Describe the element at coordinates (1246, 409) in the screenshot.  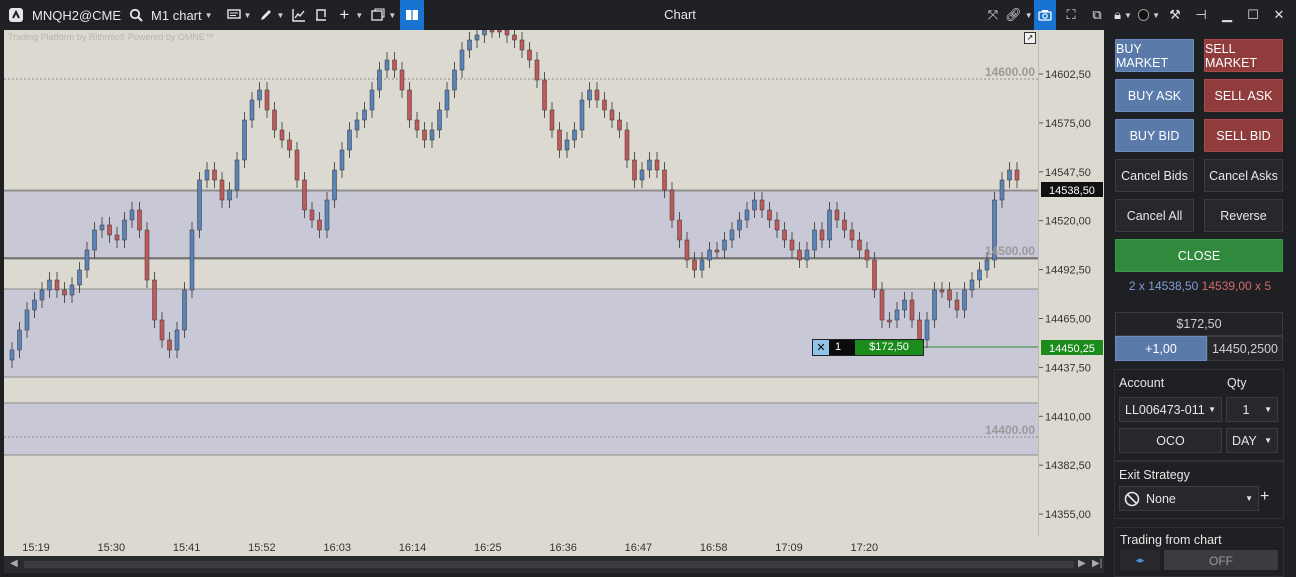
I see `qty-value: 1` at that location.